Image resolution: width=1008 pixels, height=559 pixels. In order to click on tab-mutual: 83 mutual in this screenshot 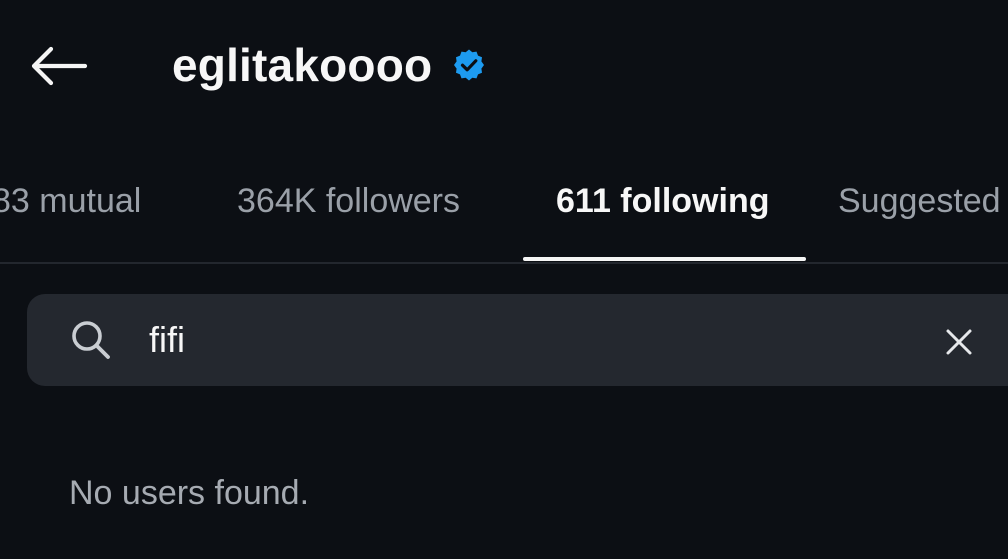, I will do `click(70, 201)`.